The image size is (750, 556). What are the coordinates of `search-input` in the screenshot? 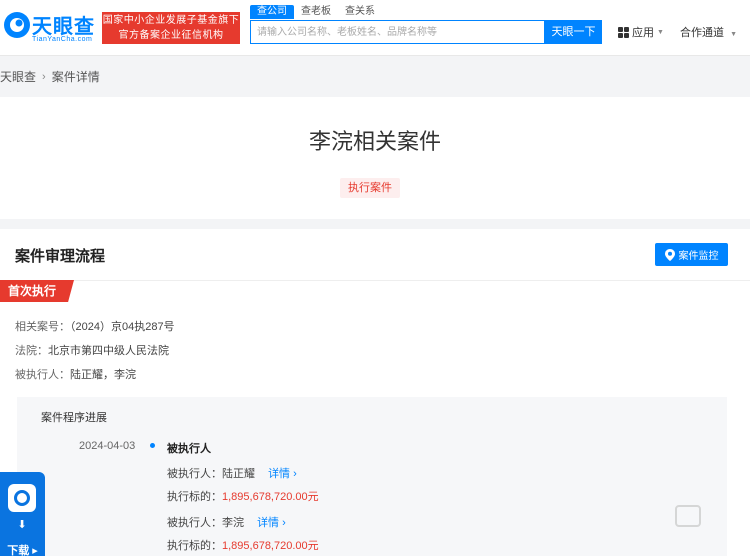 It's located at (397, 32).